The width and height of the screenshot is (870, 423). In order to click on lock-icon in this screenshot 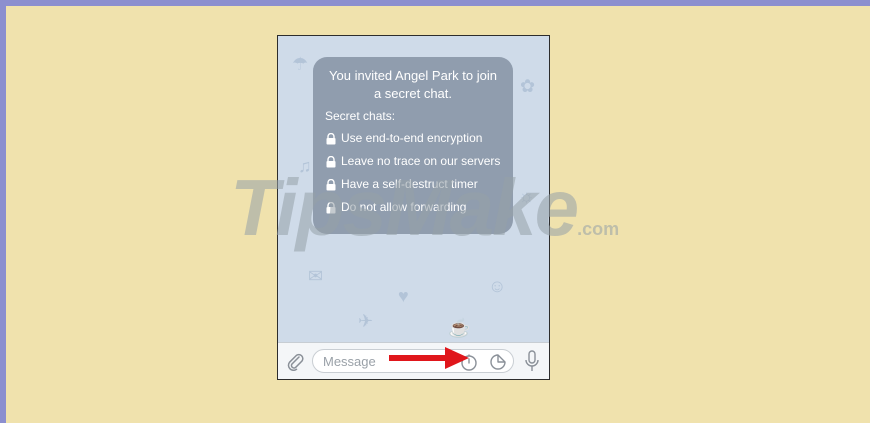, I will do `click(331, 138)`.